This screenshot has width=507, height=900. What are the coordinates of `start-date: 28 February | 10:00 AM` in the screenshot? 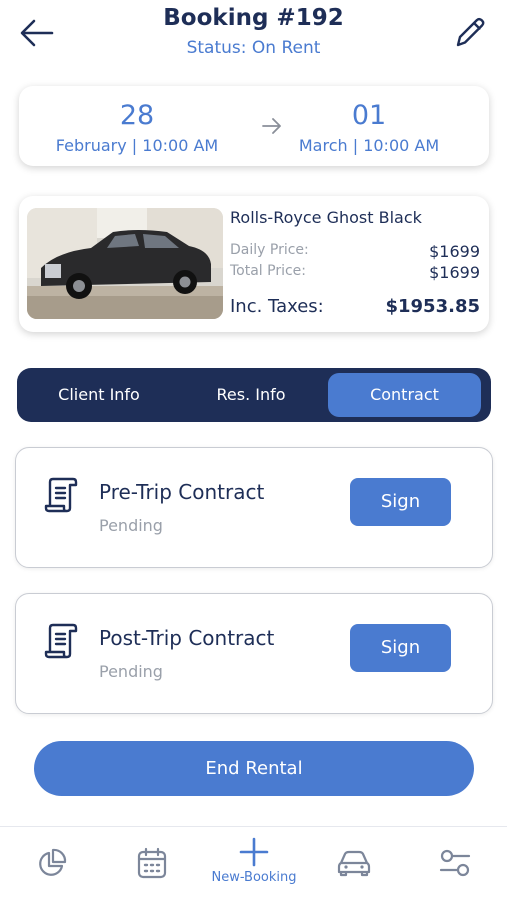 It's located at (137, 127).